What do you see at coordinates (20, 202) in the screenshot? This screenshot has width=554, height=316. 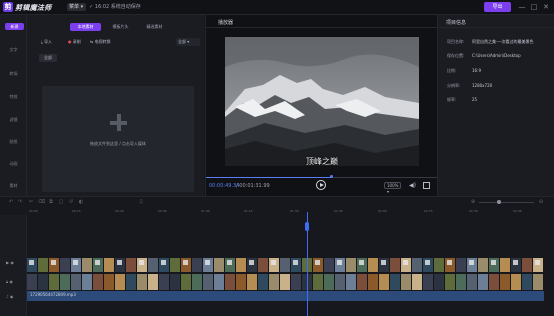 I see `redo-icon: ↷` at bounding box center [20, 202].